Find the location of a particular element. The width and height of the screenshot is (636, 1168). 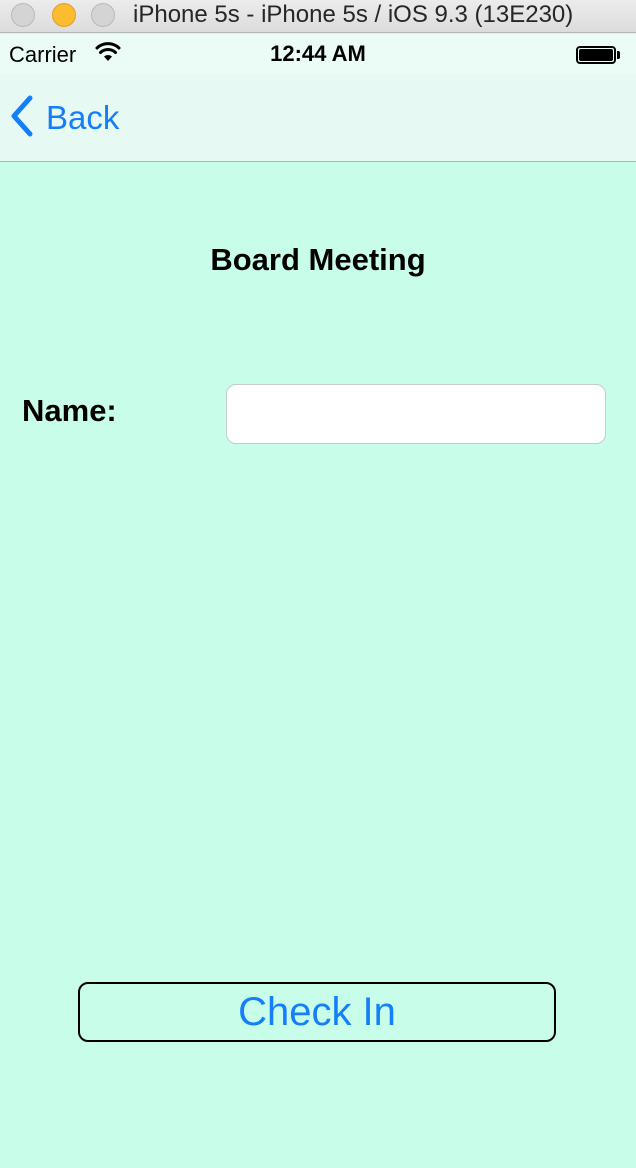

back-button: Back is located at coordinates (64, 118).